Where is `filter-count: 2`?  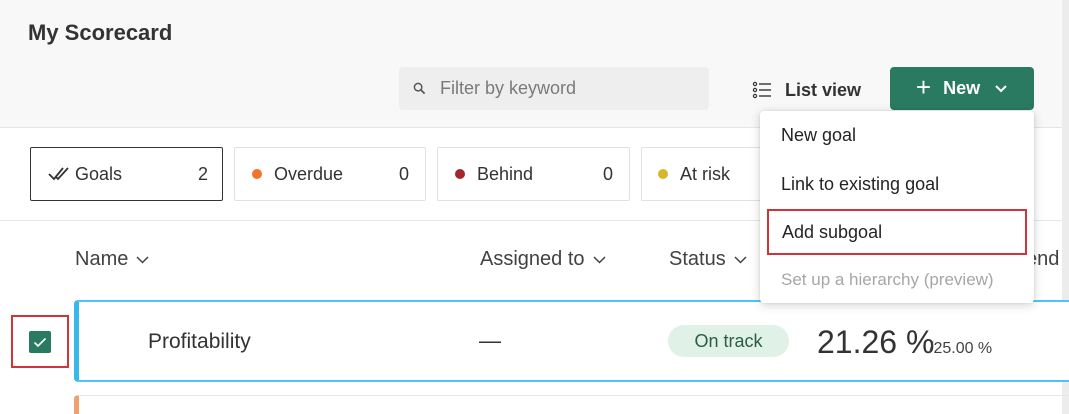
filter-count: 2 is located at coordinates (202, 173).